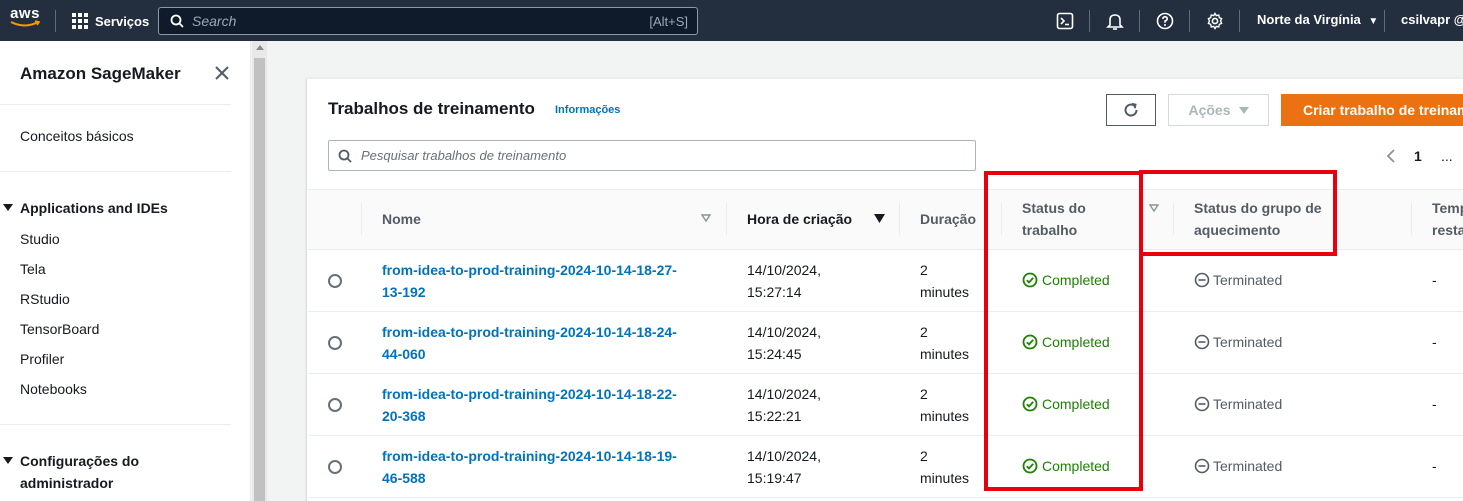  What do you see at coordinates (45, 299) in the screenshot?
I see `sidebar-item-rstudio: RStudio` at bounding box center [45, 299].